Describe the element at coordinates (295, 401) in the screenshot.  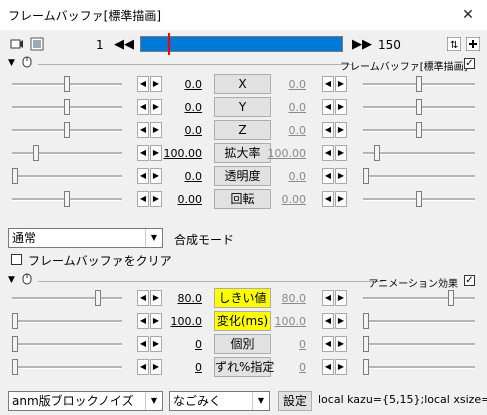
I see `settings-button: 設定` at that location.